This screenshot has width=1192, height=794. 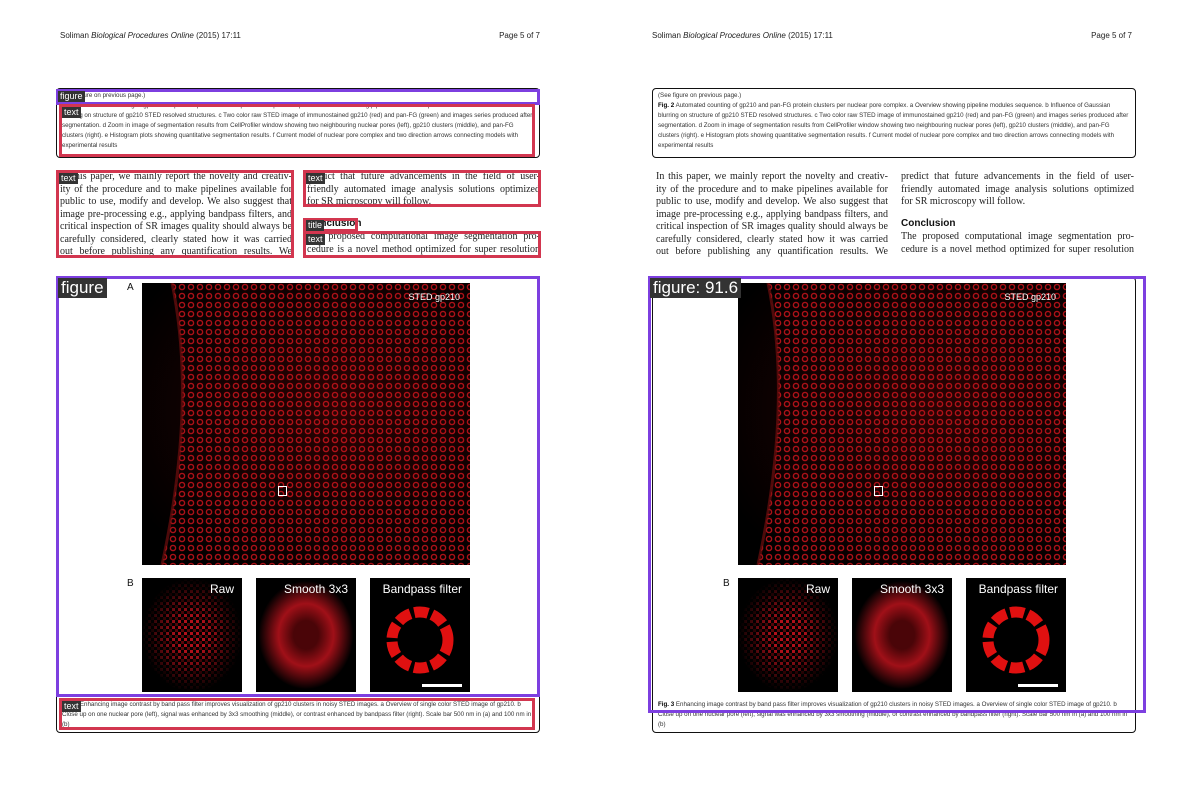 What do you see at coordinates (82, 288) in the screenshot?
I see `annotation-tag-figure-fig3: figure` at bounding box center [82, 288].